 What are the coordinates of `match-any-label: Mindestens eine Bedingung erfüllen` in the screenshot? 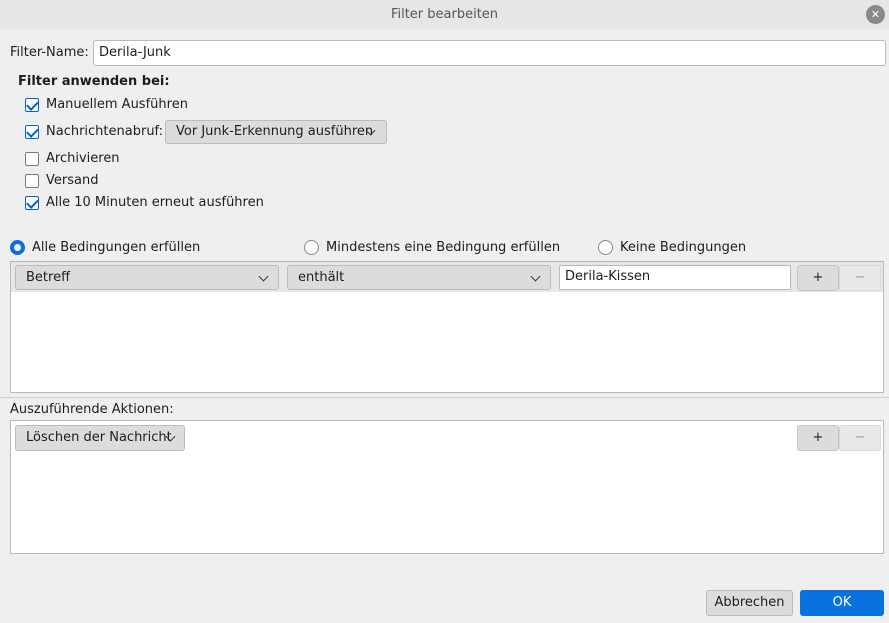 It's located at (443, 247).